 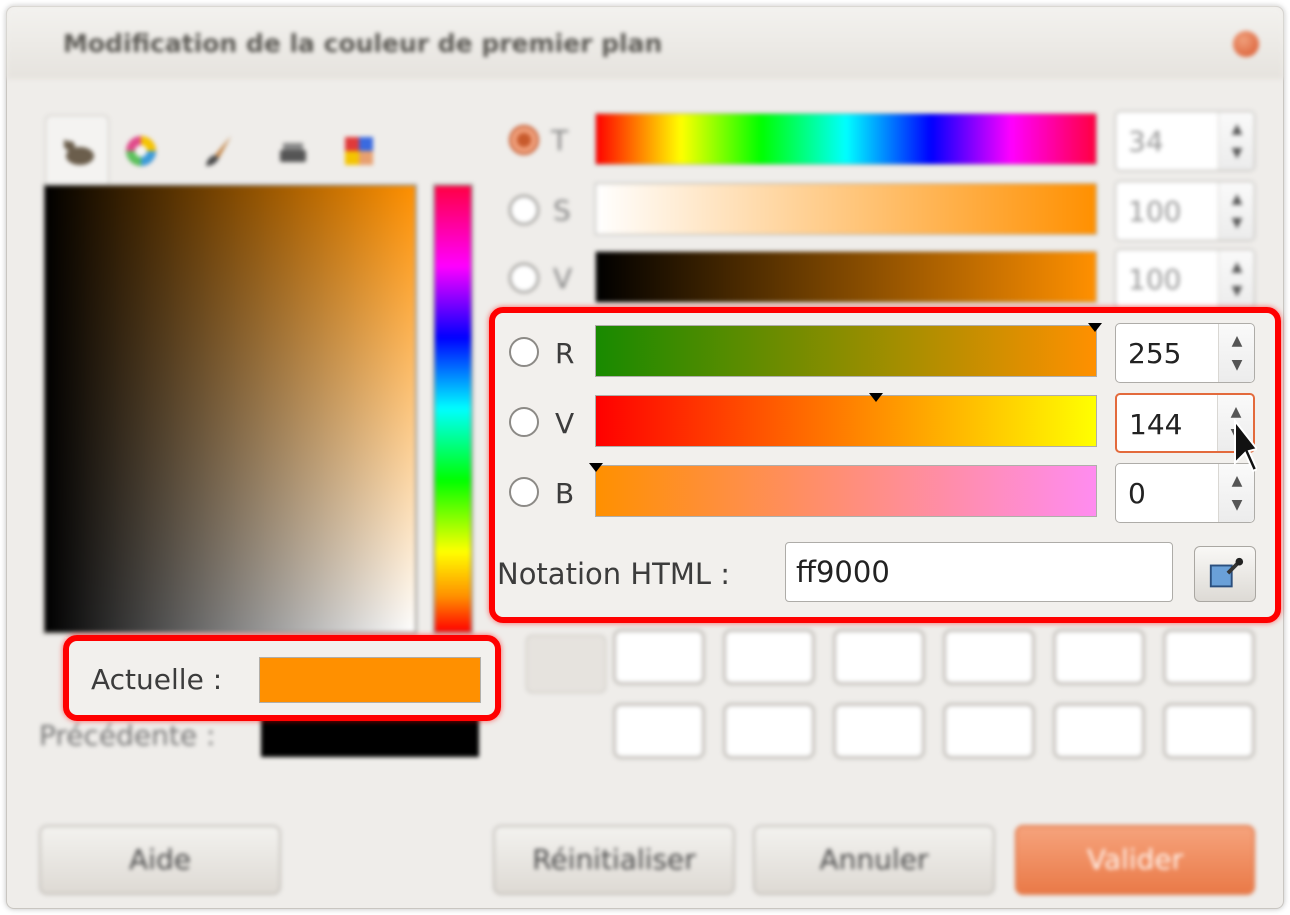 I want to click on saturation-value-area, so click(x=230, y=409).